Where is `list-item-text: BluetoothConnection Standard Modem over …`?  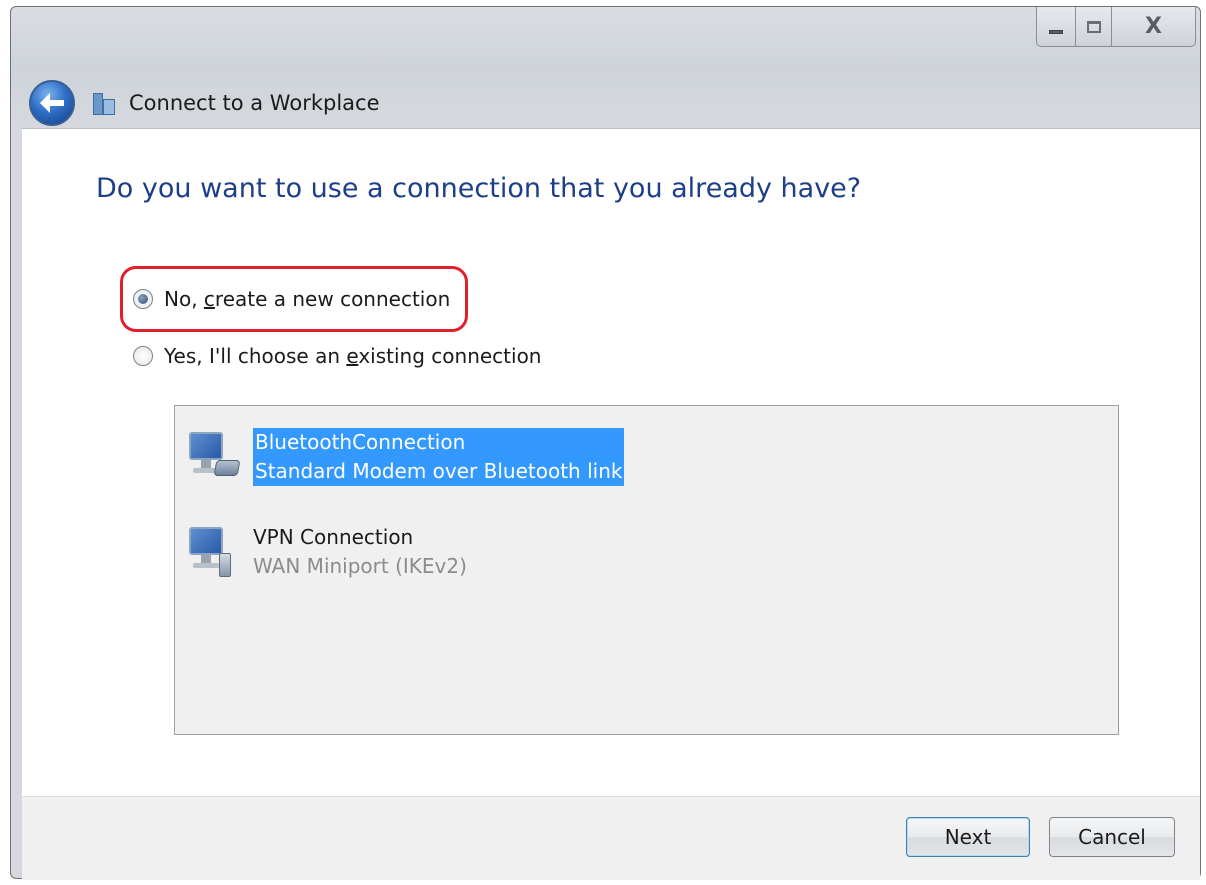 list-item-text: BluetoothConnection Standard Modem over … is located at coordinates (439, 457).